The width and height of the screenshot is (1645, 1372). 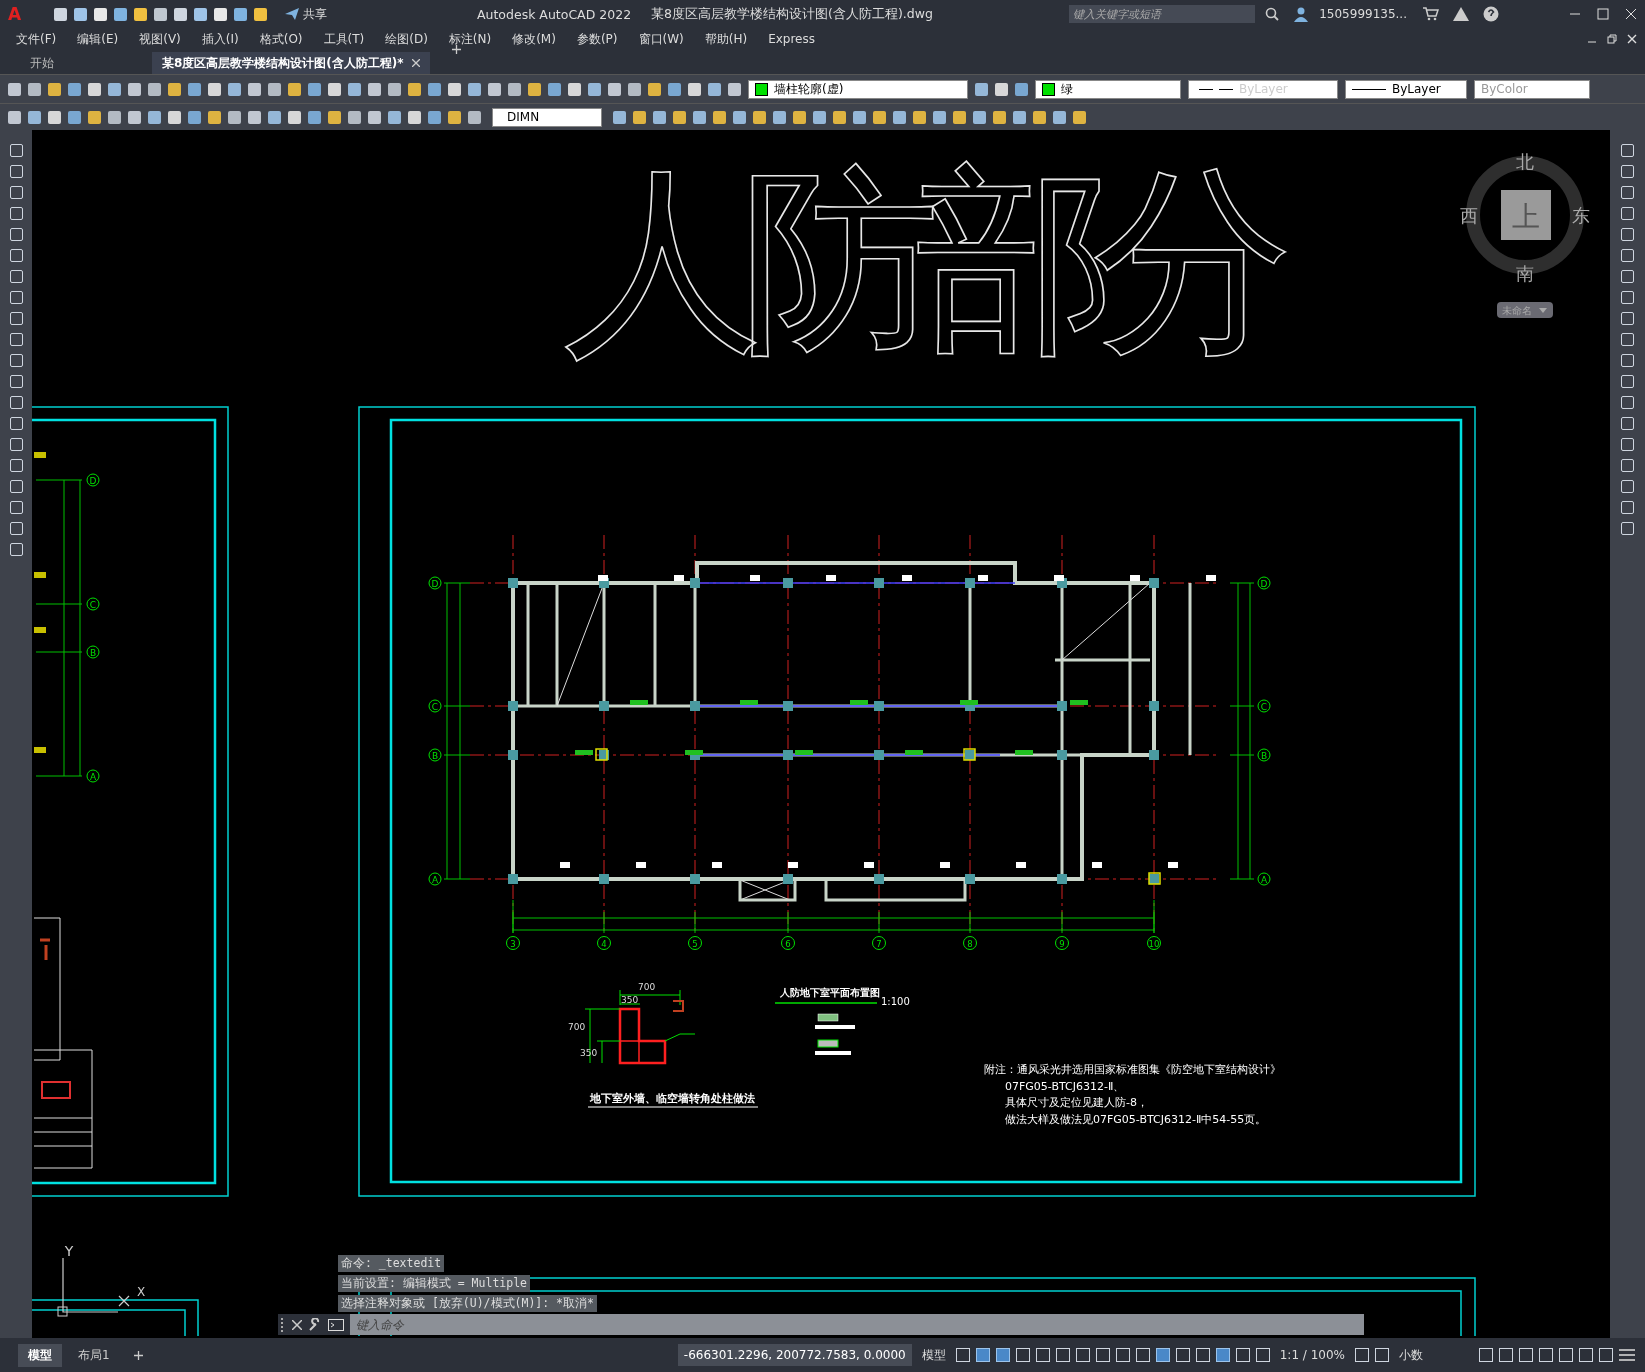 I want to click on cart-icon, so click(x=1431, y=14).